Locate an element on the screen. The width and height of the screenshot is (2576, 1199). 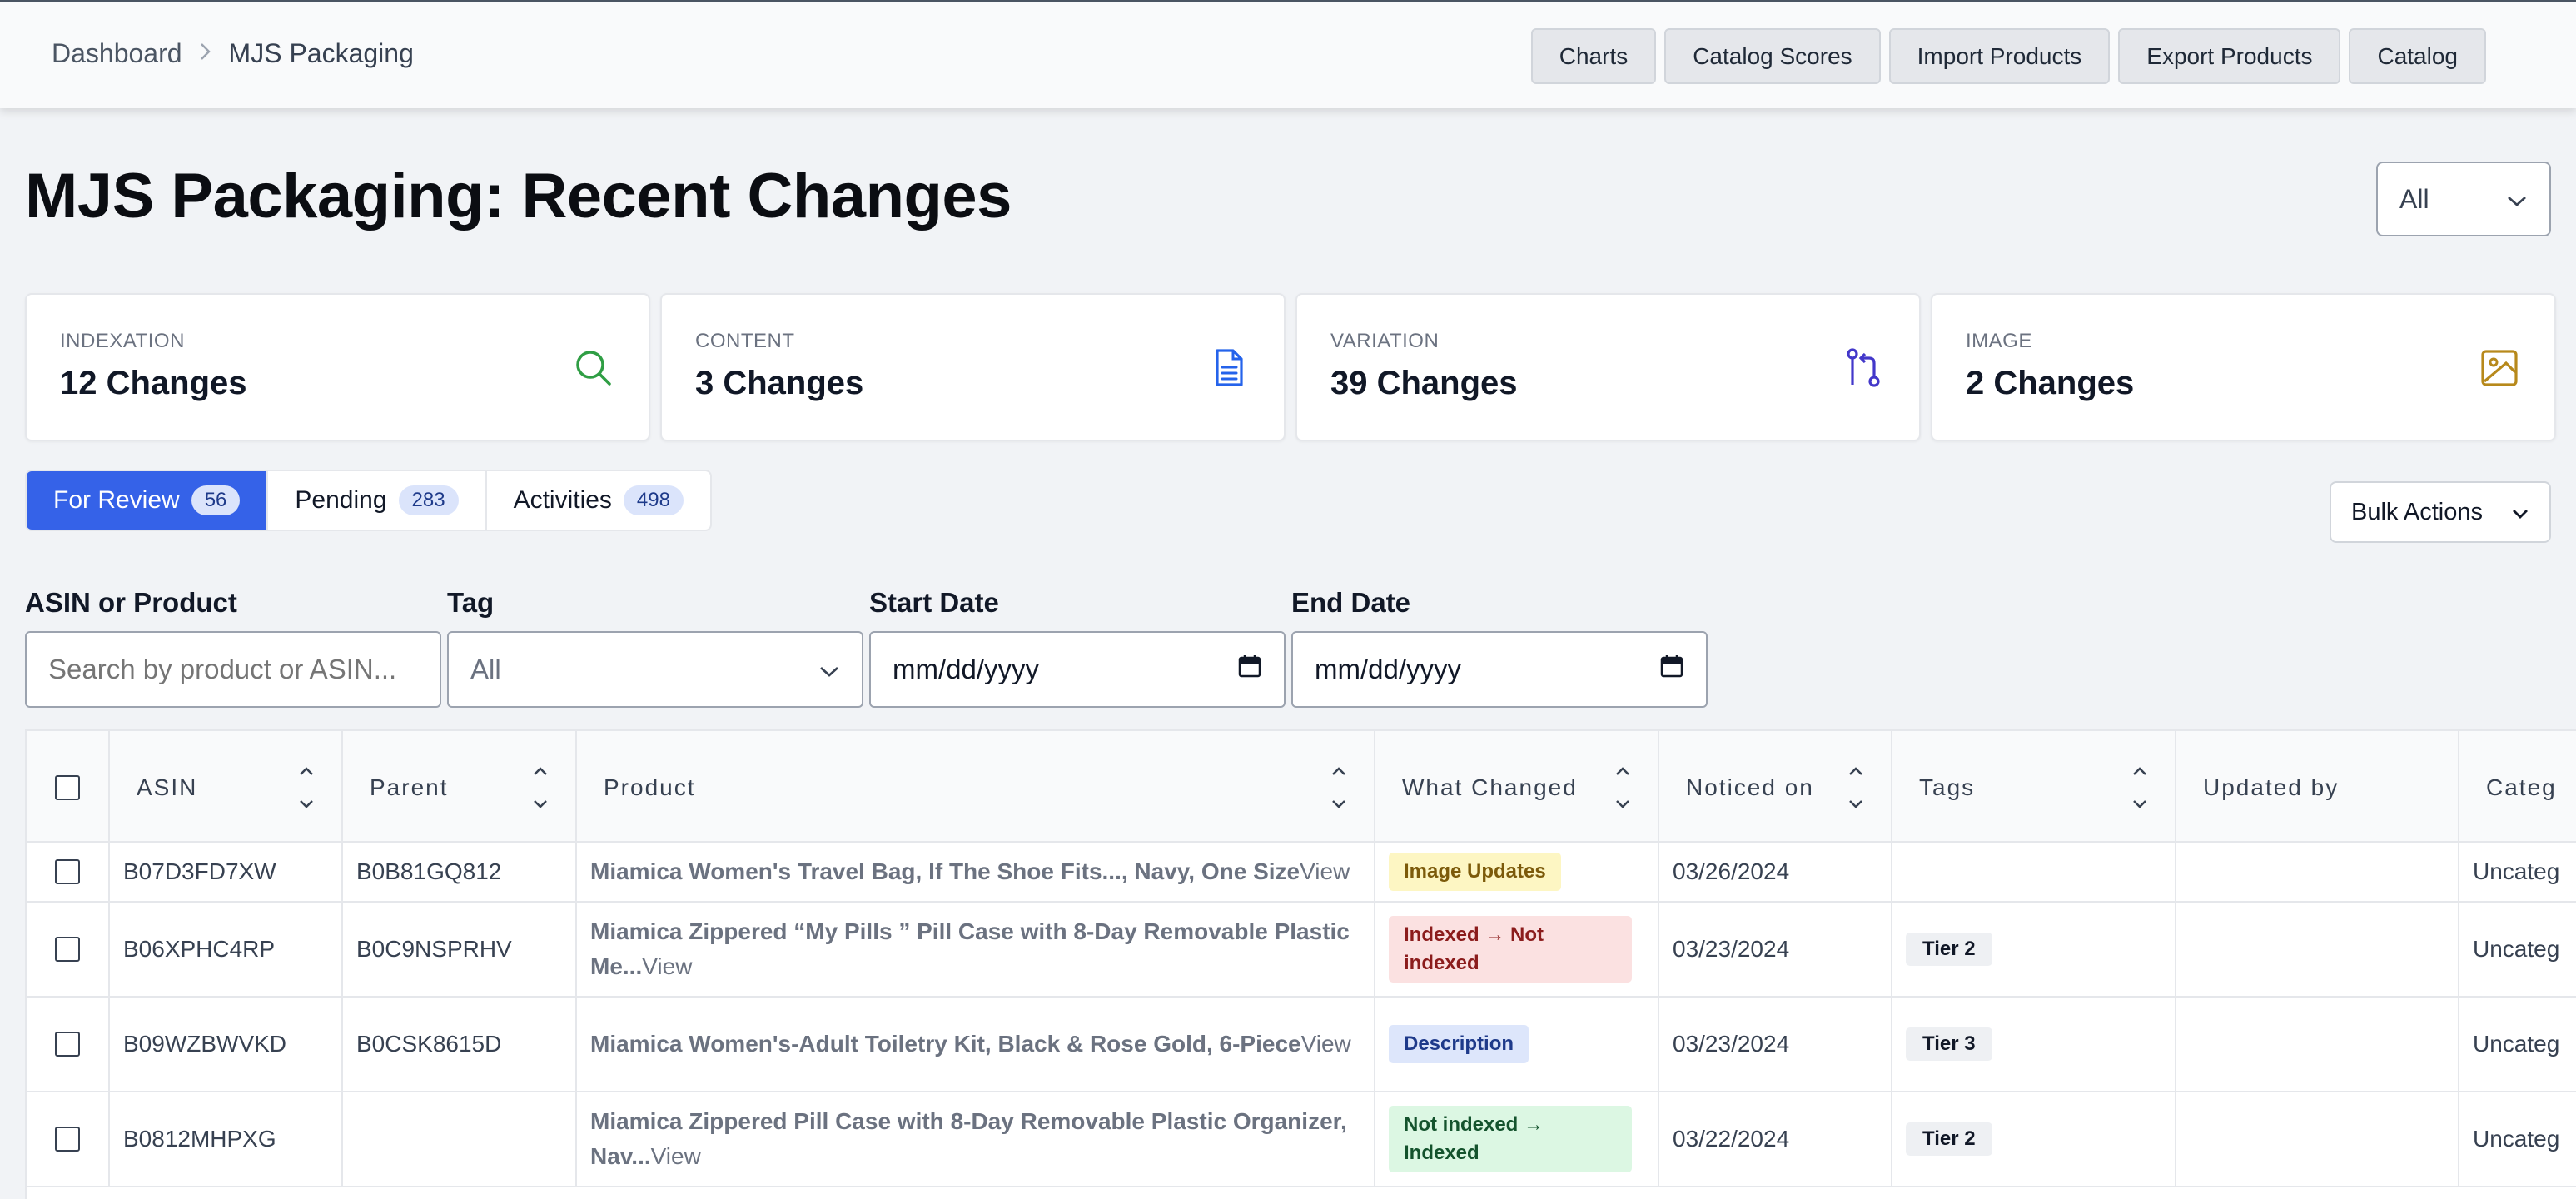
column-label: ASIN is located at coordinates (167, 787).